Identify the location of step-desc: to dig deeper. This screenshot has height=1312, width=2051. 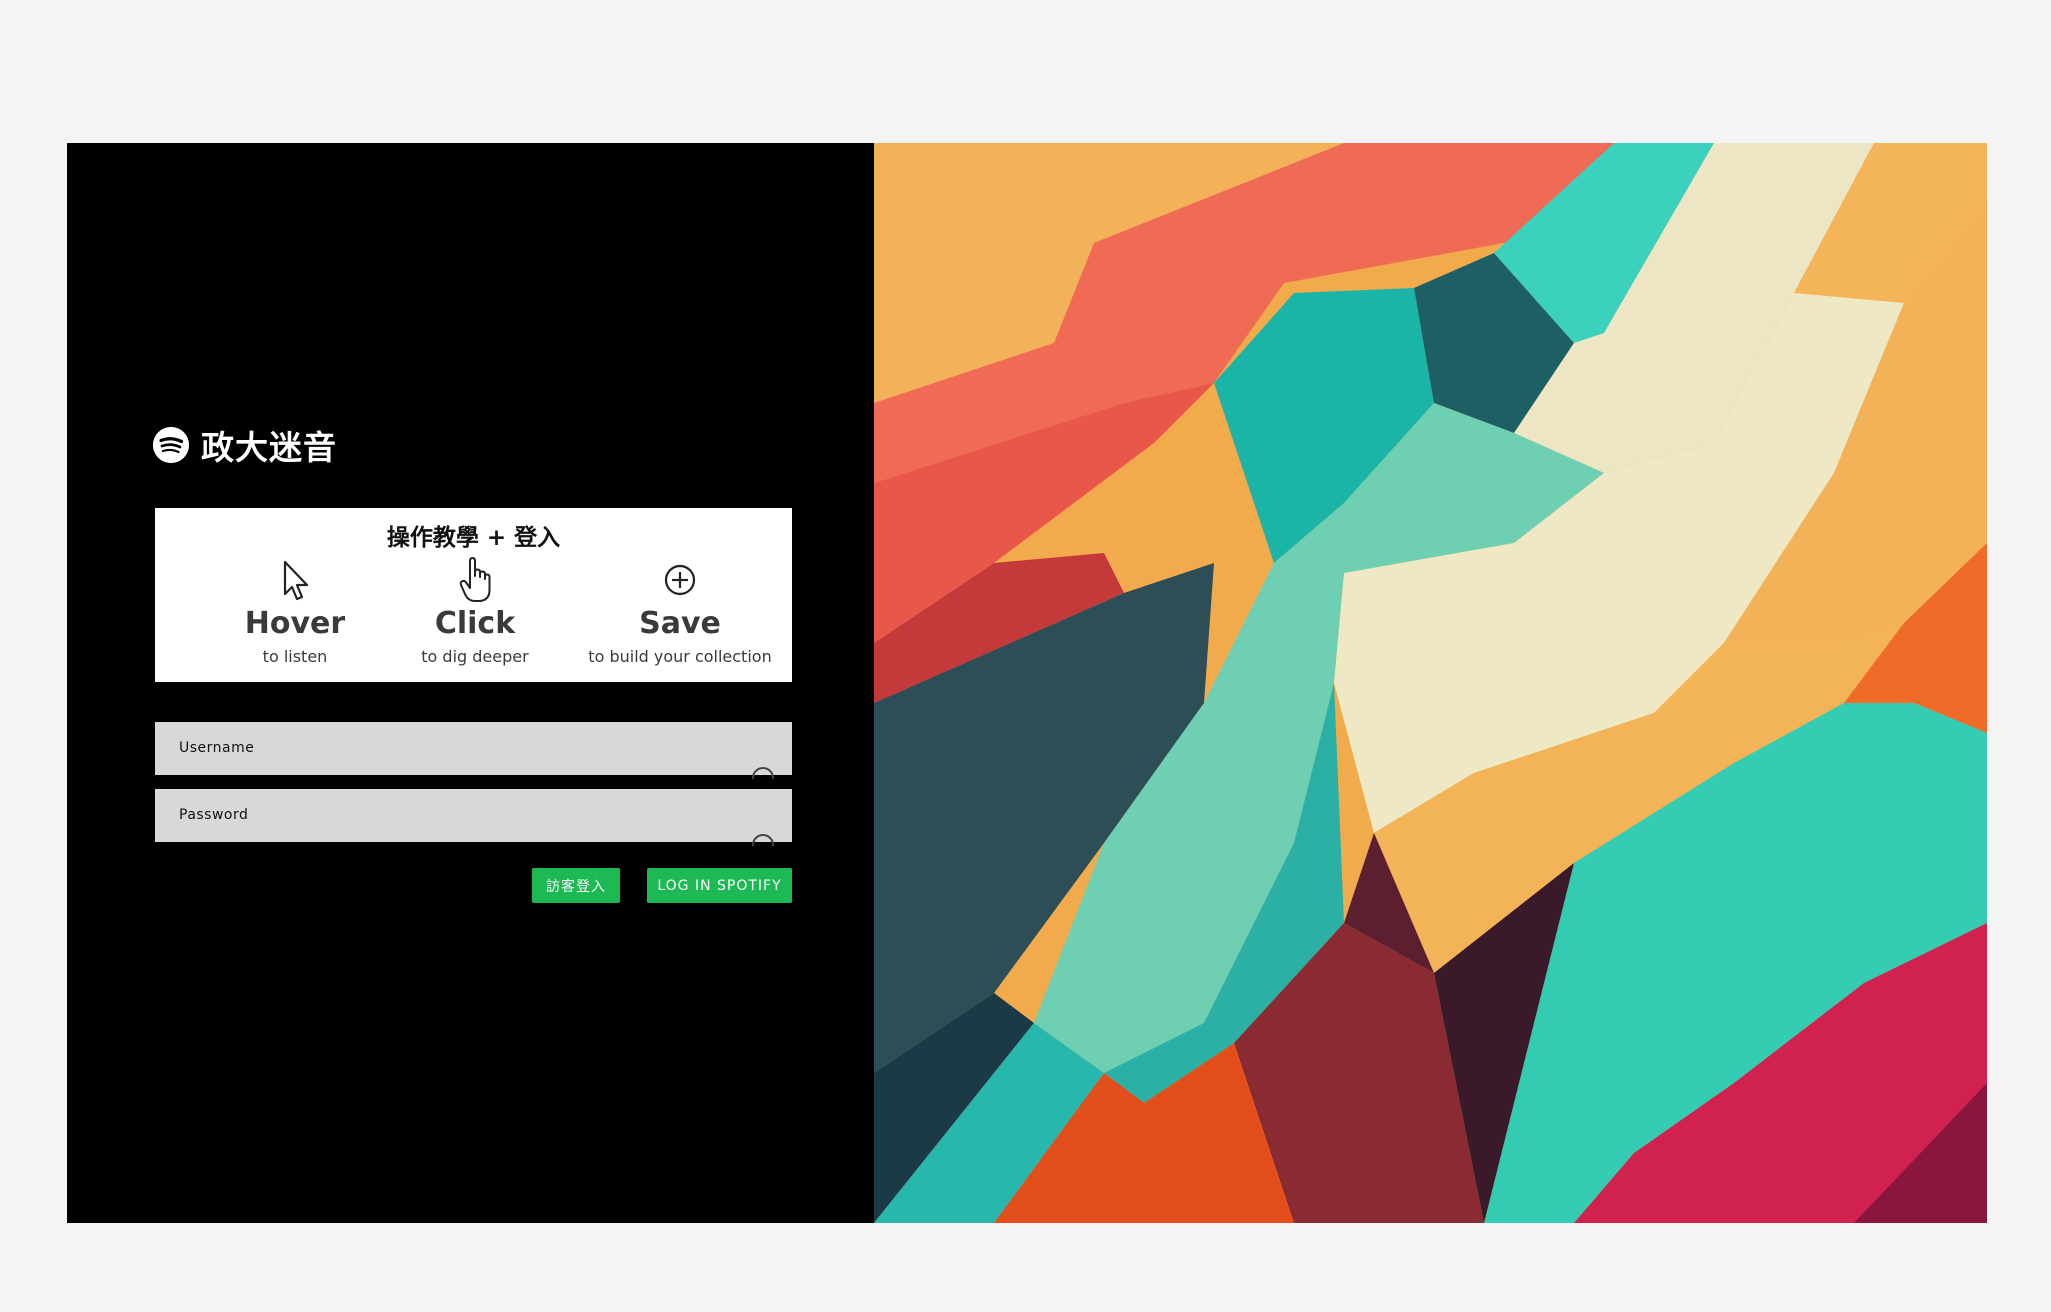
(475, 656).